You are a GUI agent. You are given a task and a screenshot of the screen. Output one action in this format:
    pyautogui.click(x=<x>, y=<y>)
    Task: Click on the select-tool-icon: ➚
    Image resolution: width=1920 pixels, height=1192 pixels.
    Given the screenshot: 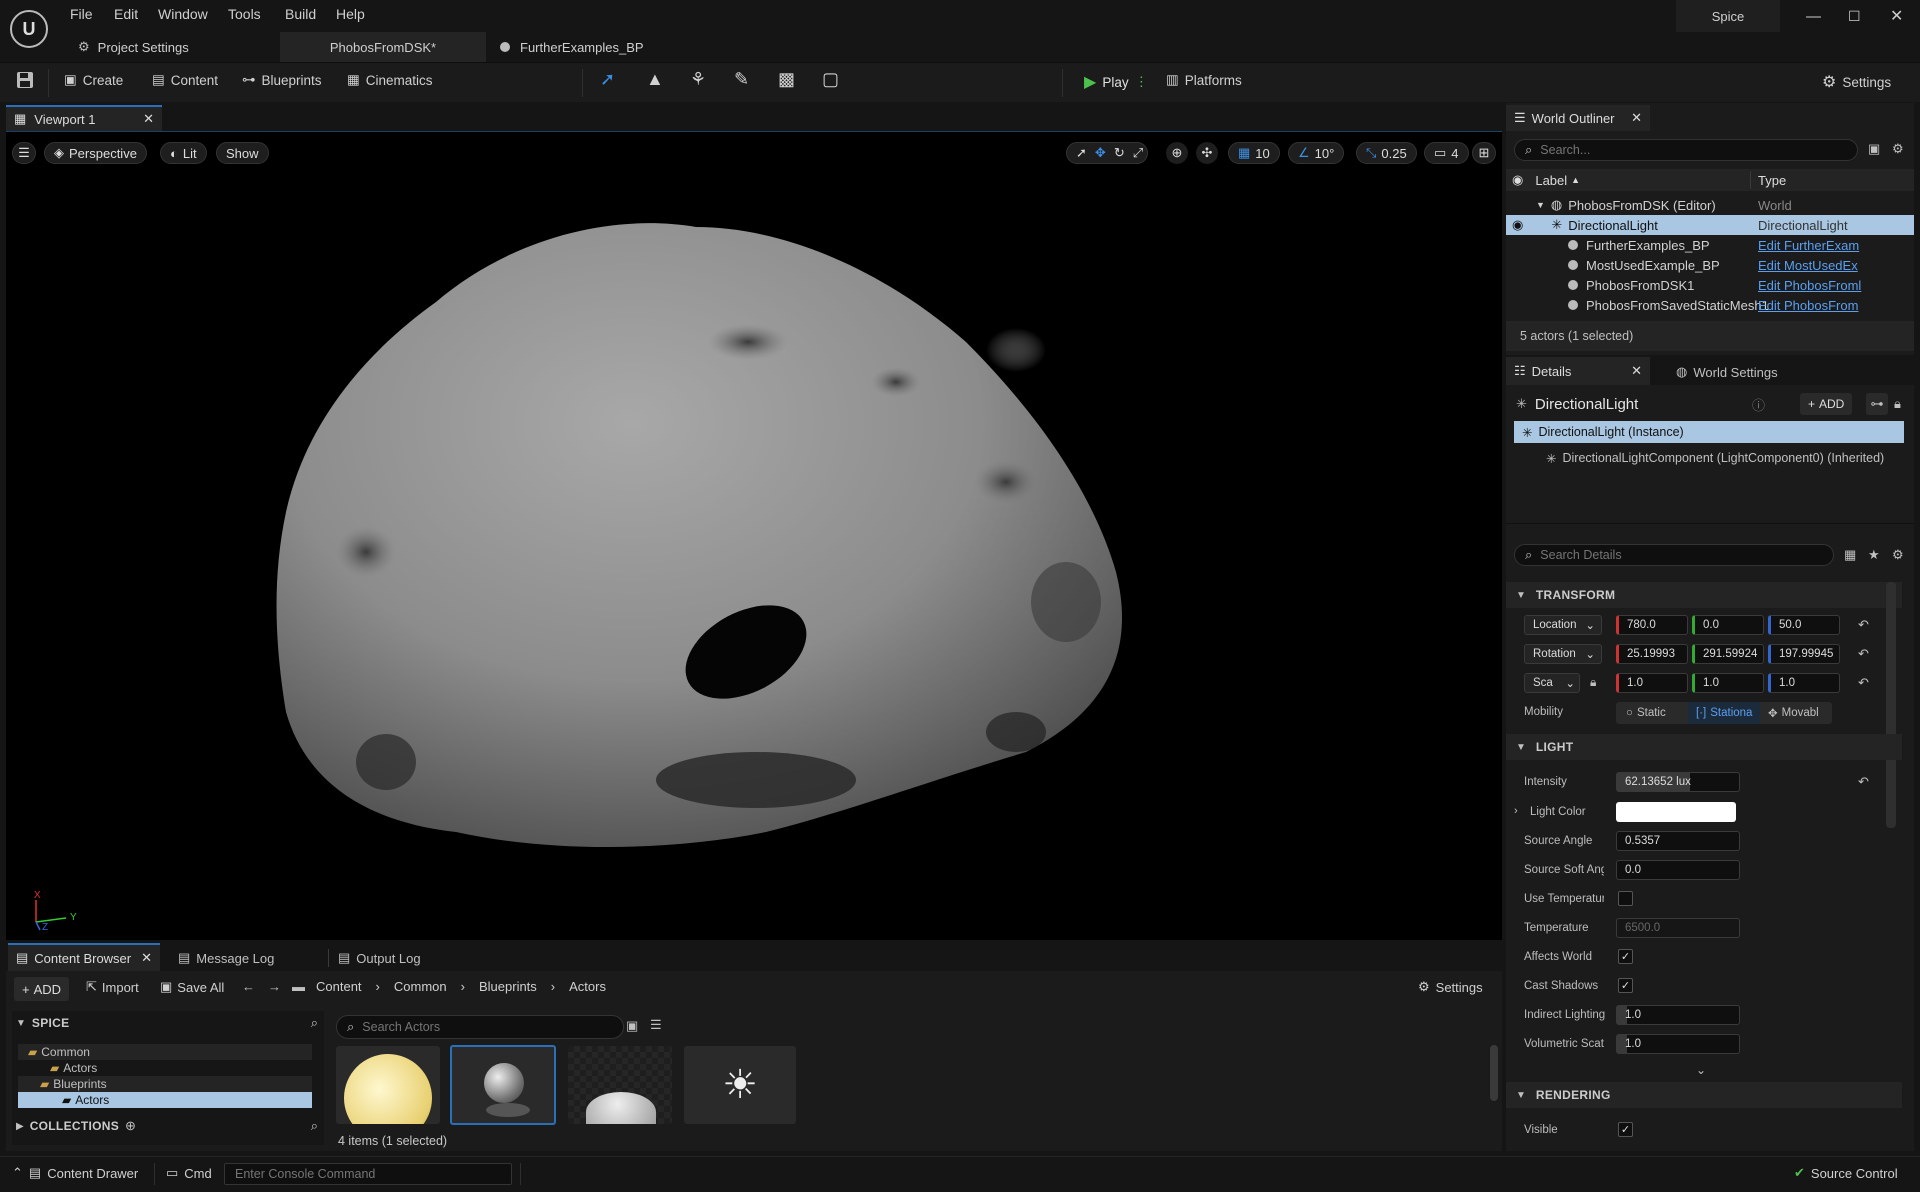 What is the action you would take?
    pyautogui.click(x=1081, y=153)
    